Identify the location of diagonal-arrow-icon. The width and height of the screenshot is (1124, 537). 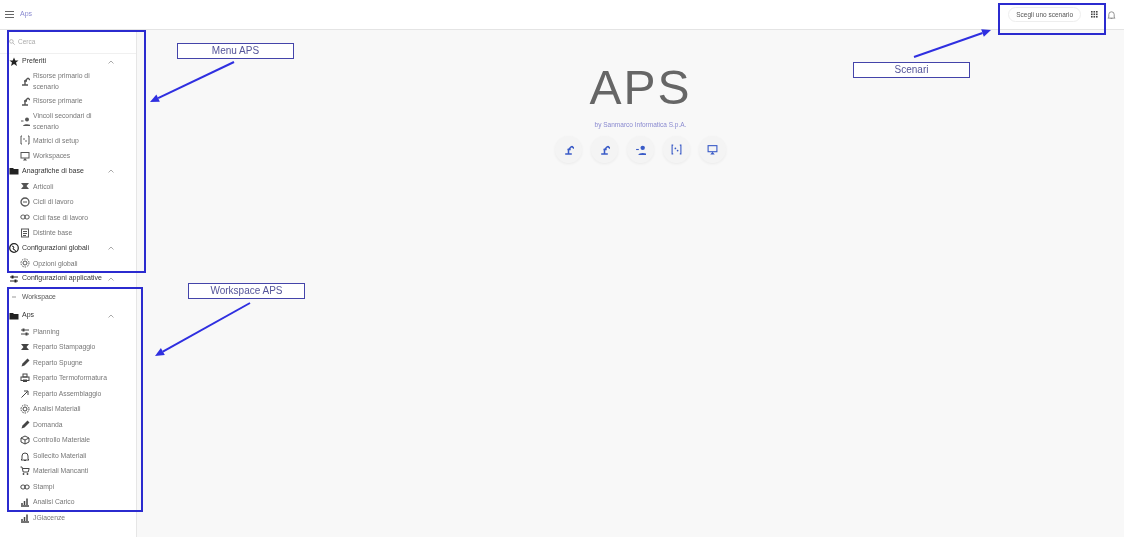
(25, 393).